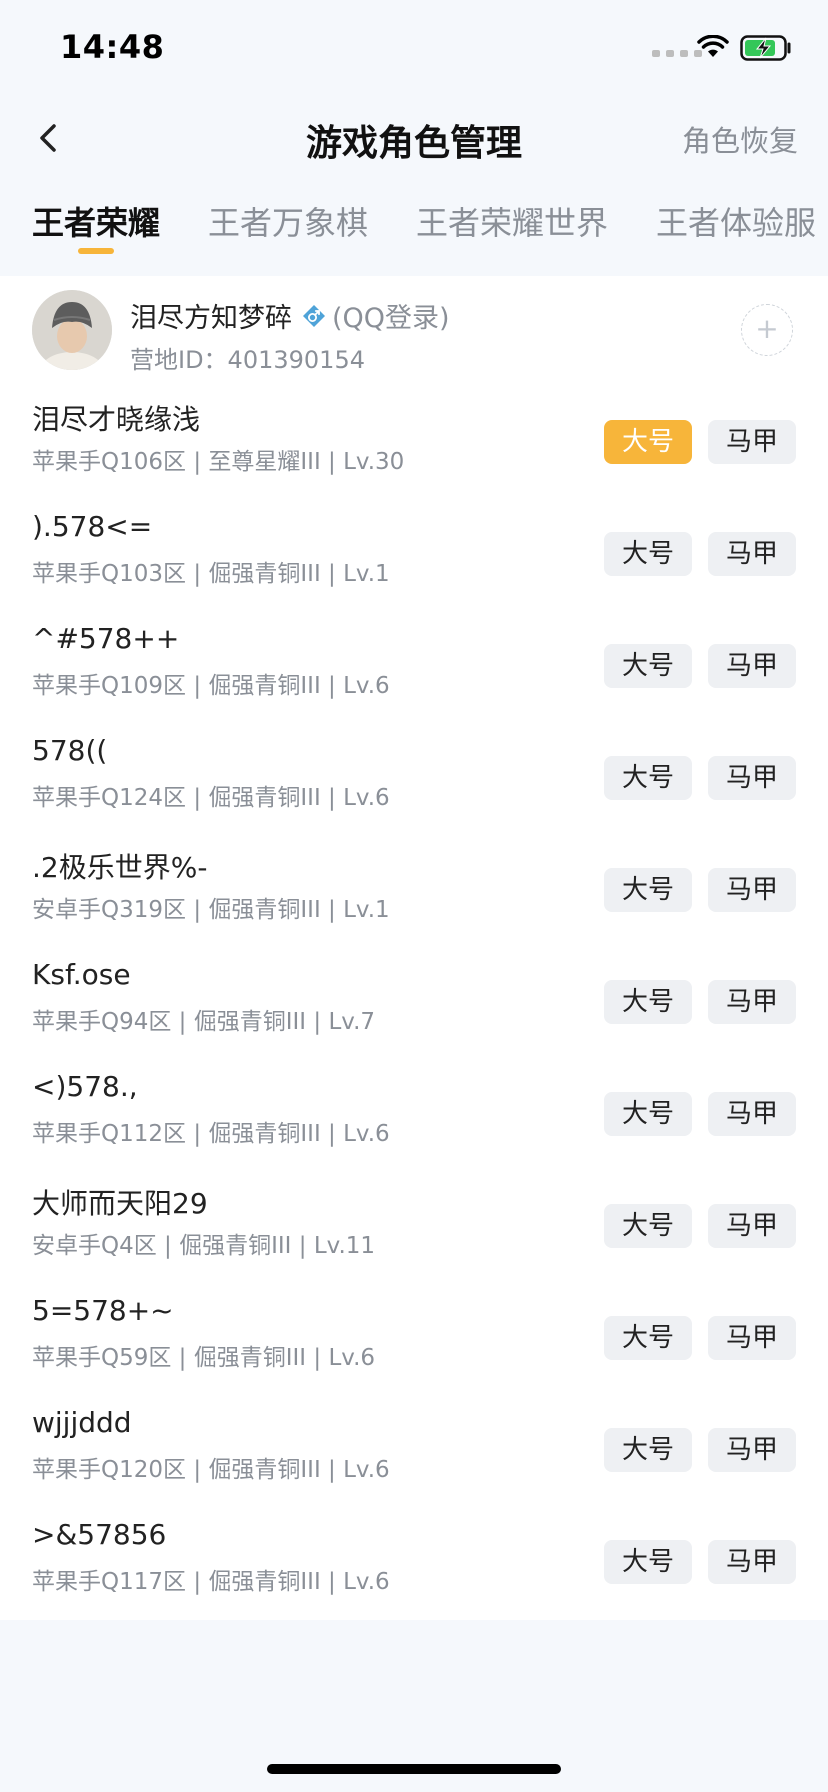 The height and width of the screenshot is (1792, 828). What do you see at coordinates (414, 1562) in the screenshot?
I see `role-item: >&57856 苹果手Q117区 | 倔强青铜III | Lv.6 大号 马甲` at bounding box center [414, 1562].